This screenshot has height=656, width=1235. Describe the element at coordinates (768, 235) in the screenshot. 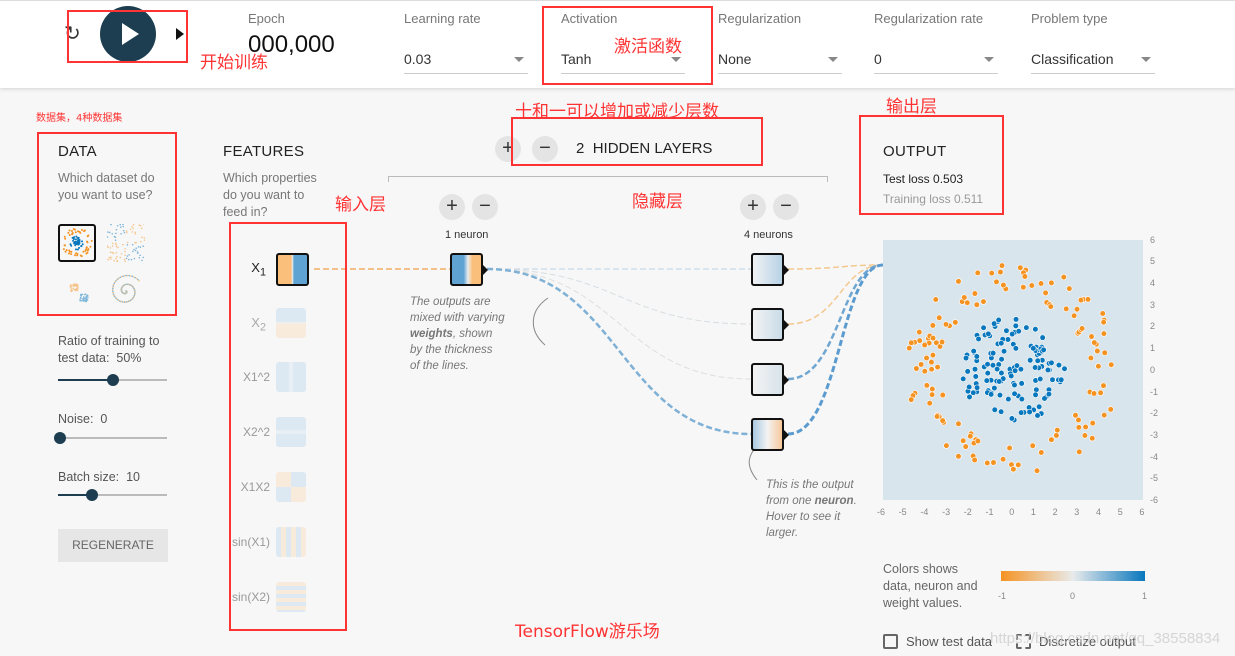

I see `layer2-count: 4 neurons` at that location.